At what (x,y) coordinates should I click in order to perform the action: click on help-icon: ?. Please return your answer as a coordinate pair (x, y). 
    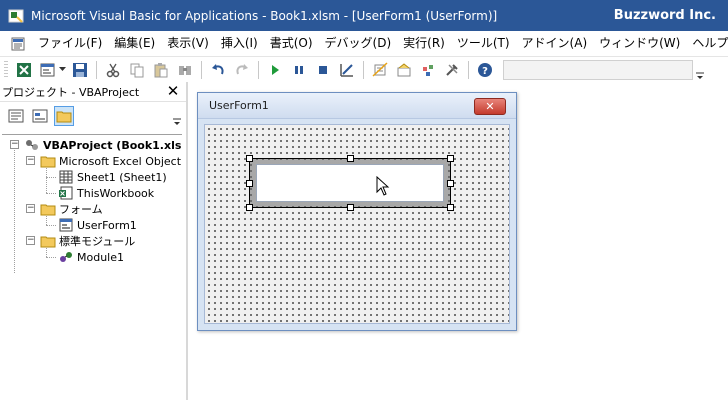
    Looking at the image, I should click on (485, 70).